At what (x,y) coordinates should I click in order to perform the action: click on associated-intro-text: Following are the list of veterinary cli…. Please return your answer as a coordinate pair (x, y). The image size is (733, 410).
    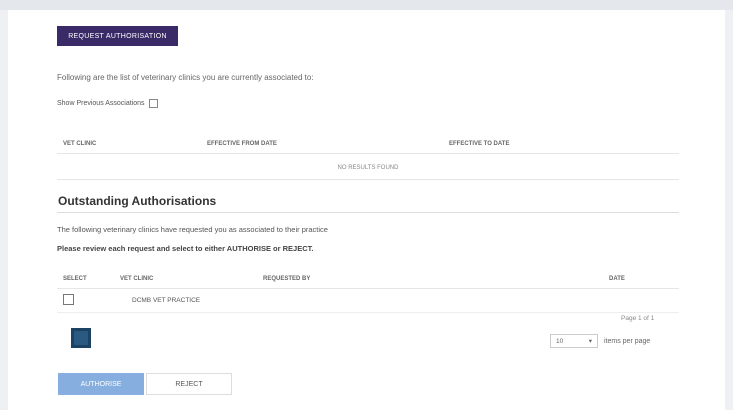
    Looking at the image, I should click on (185, 77).